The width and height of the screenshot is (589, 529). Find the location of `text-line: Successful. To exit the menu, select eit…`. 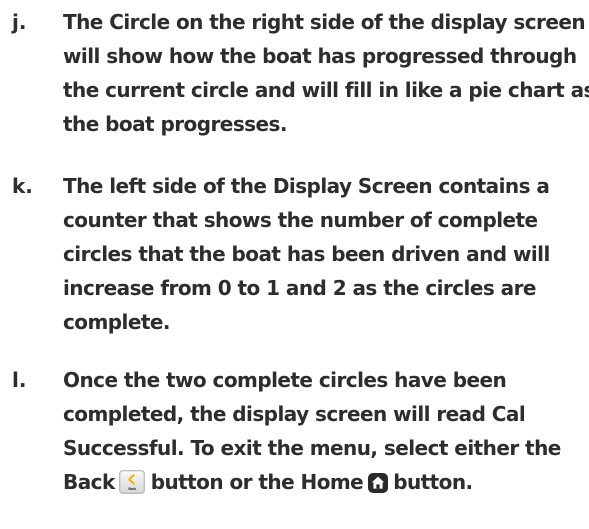

text-line: Successful. To exit the menu, select eit… is located at coordinates (312, 448).